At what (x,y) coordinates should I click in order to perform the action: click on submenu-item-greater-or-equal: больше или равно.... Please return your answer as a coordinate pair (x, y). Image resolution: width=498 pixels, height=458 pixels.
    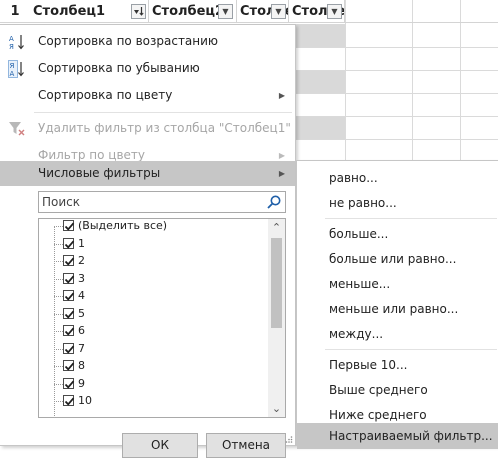
    Looking at the image, I should click on (397, 259).